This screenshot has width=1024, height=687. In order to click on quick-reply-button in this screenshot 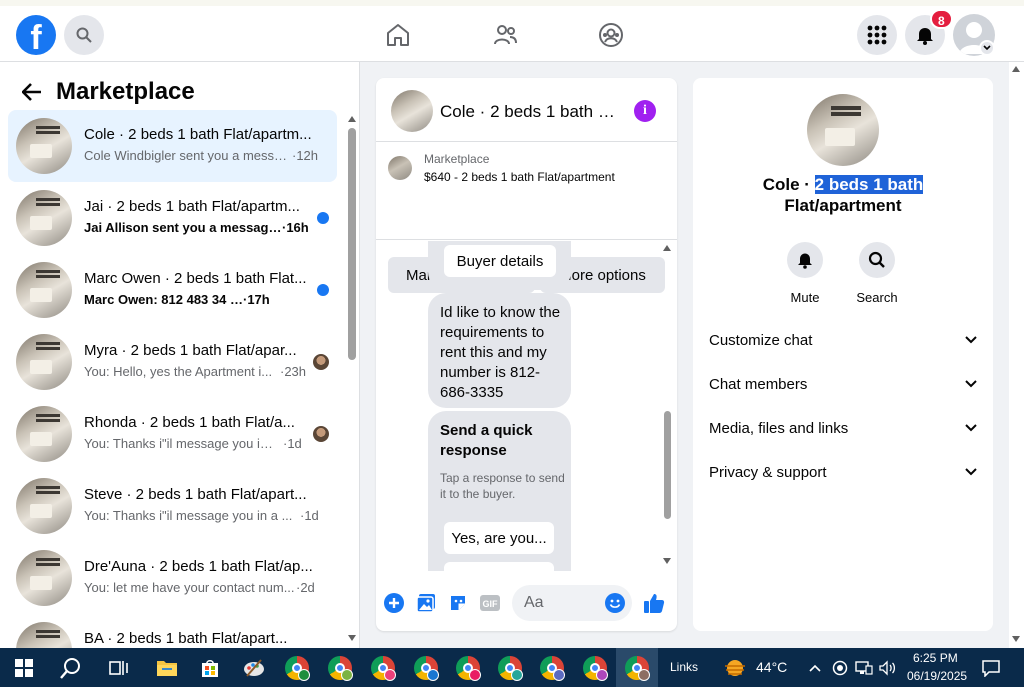, I will do `click(499, 566)`.